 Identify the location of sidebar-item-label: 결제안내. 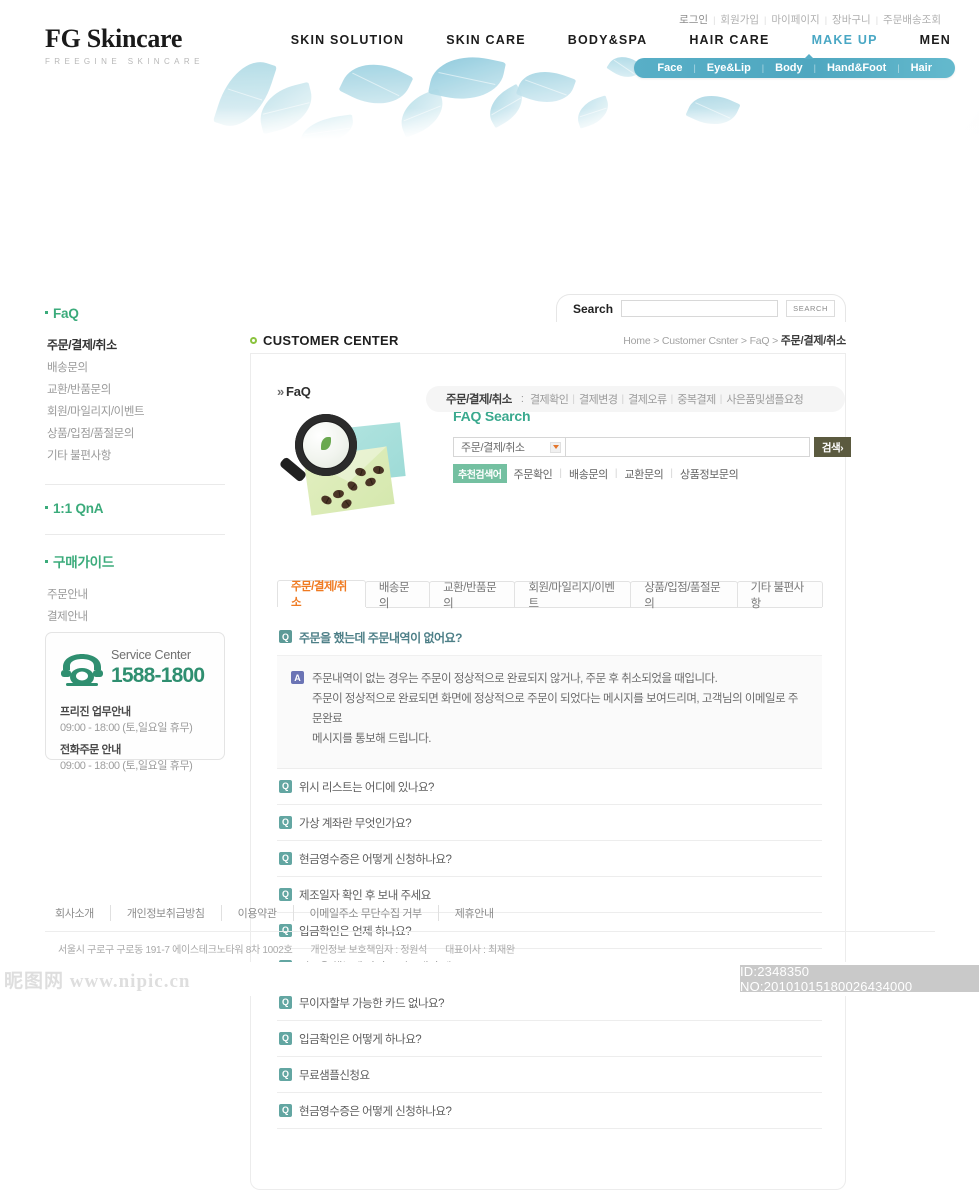
(67, 617).